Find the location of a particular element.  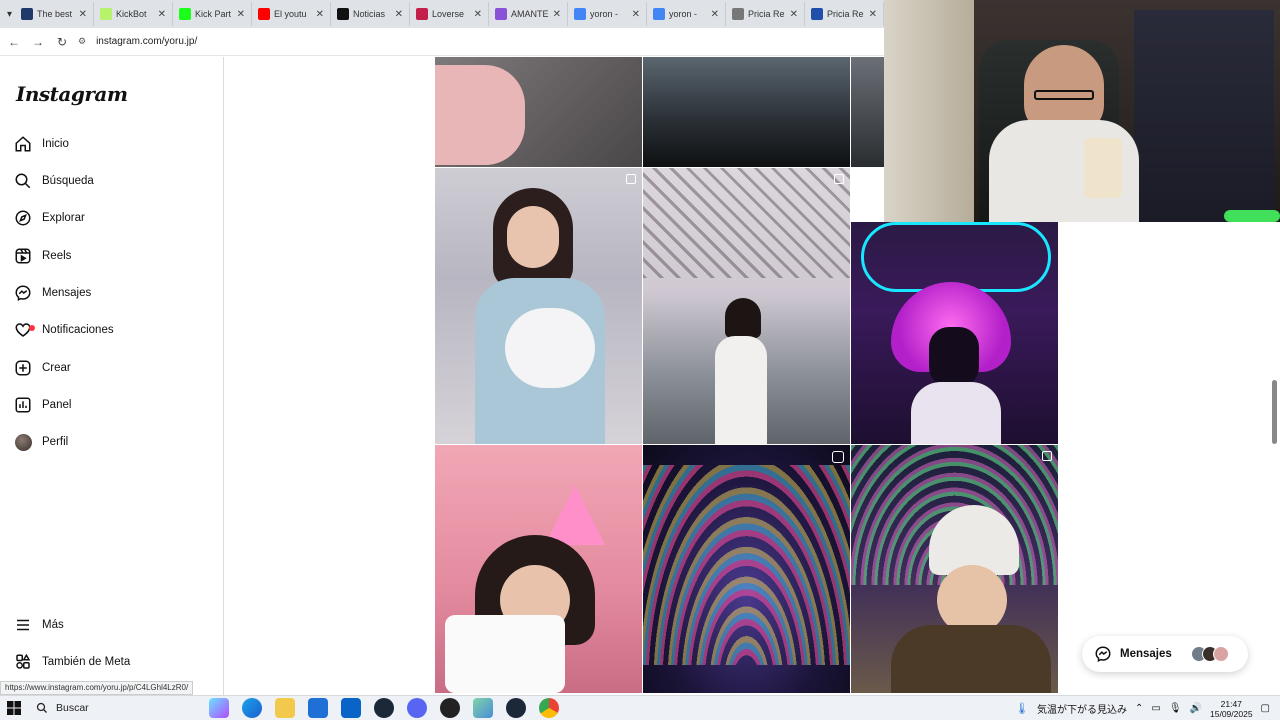

messages-chip: Mensajes is located at coordinates (1165, 654).